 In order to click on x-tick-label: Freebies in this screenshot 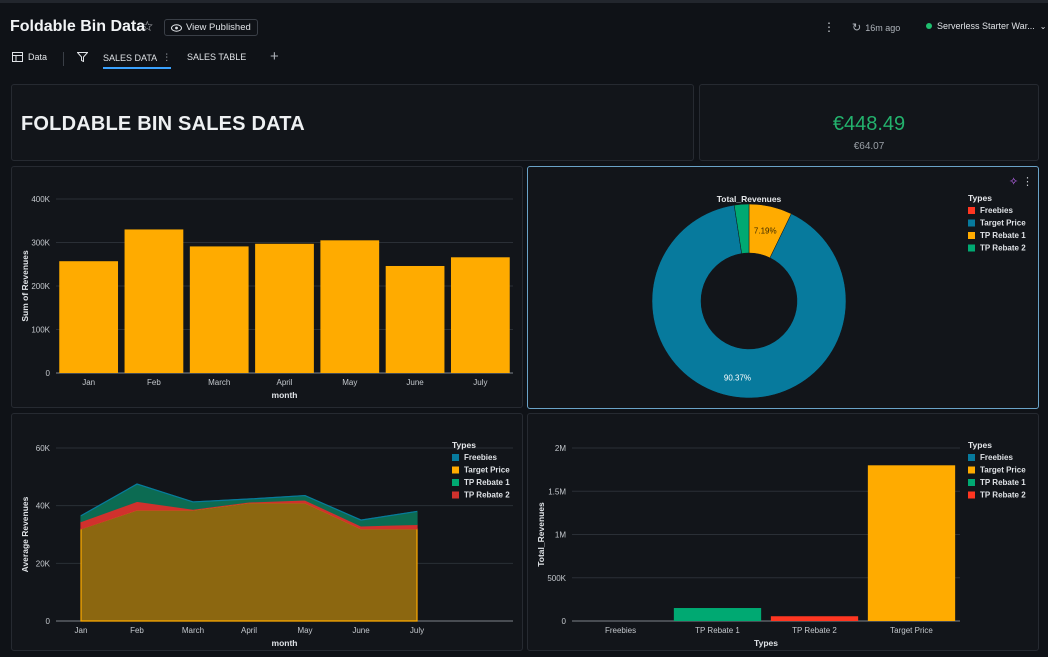, I will do `click(620, 630)`.